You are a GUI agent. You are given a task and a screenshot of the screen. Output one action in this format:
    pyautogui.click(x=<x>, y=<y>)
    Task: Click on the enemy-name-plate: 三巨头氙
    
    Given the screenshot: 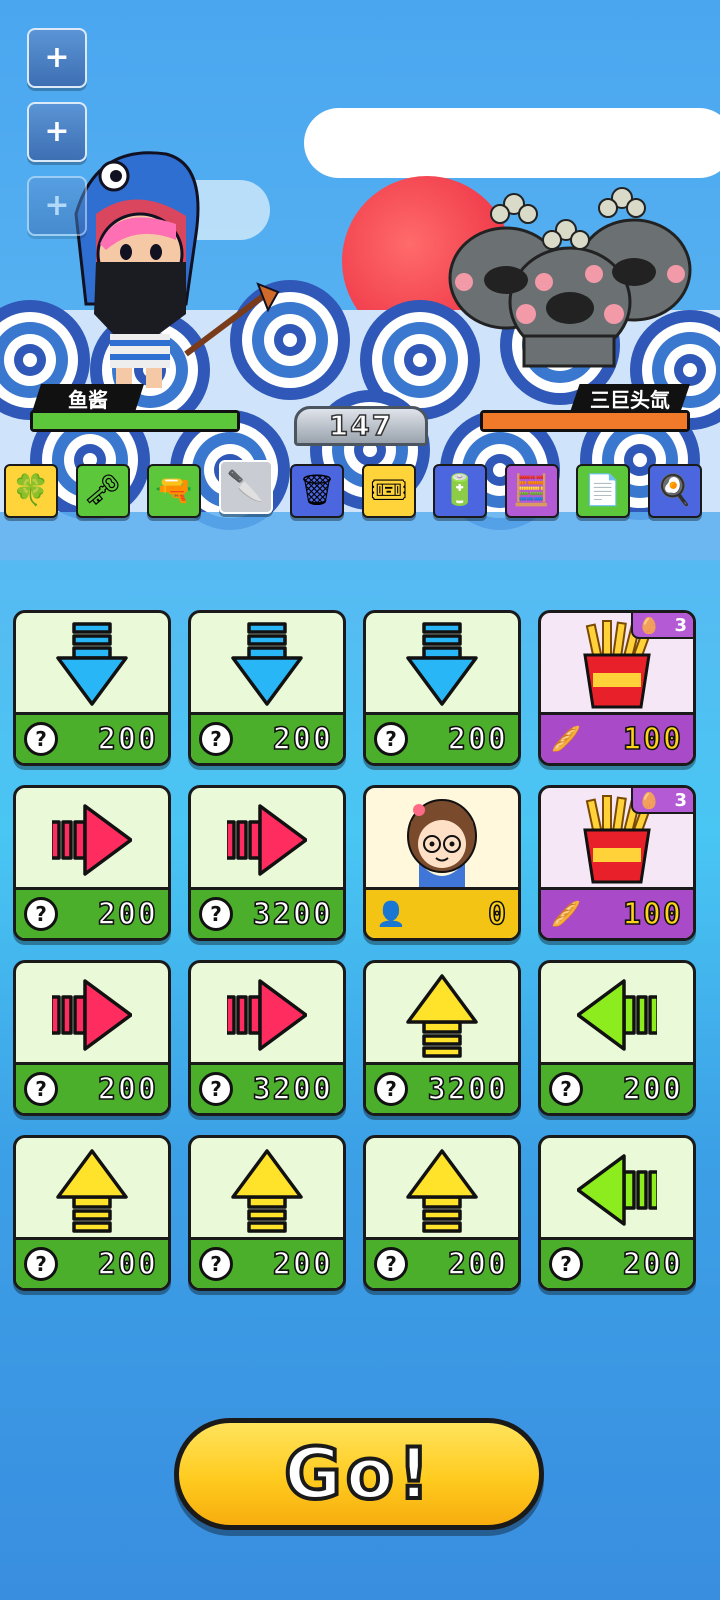 What is the action you would take?
    pyautogui.click(x=630, y=398)
    